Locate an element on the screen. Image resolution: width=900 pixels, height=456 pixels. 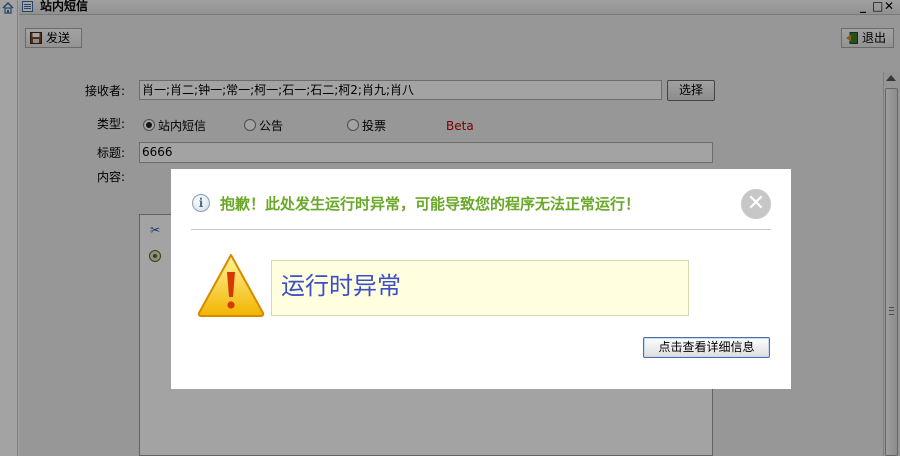
view-details-button: 点击查看详细信息 is located at coordinates (706, 347).